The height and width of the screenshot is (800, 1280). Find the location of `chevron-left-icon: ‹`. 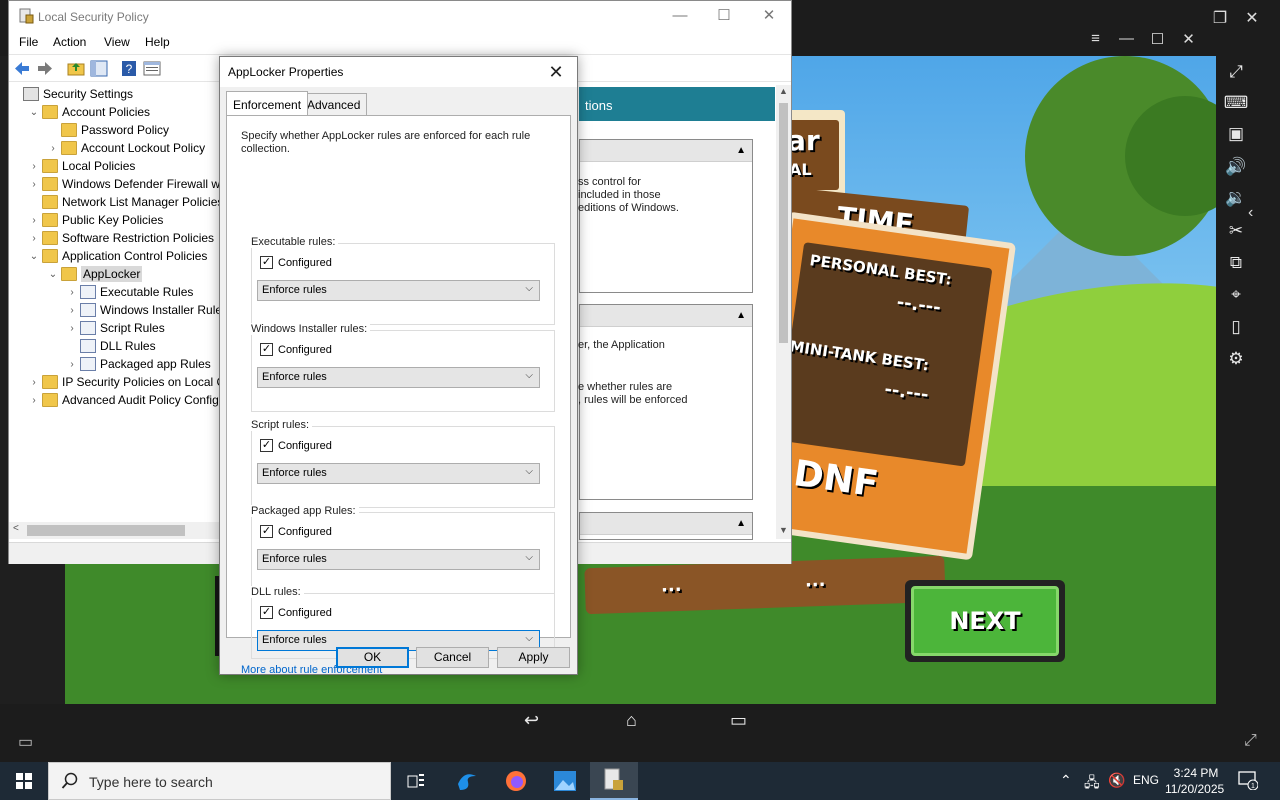

chevron-left-icon: ‹ is located at coordinates (1250, 213).